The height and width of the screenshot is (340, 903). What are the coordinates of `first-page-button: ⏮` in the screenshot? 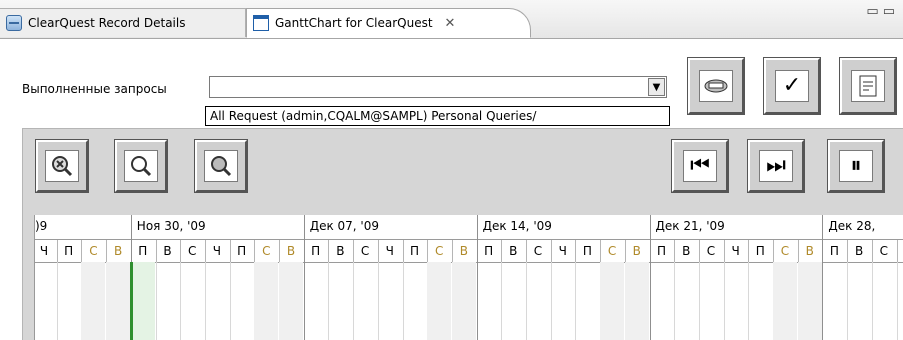 It's located at (700, 166).